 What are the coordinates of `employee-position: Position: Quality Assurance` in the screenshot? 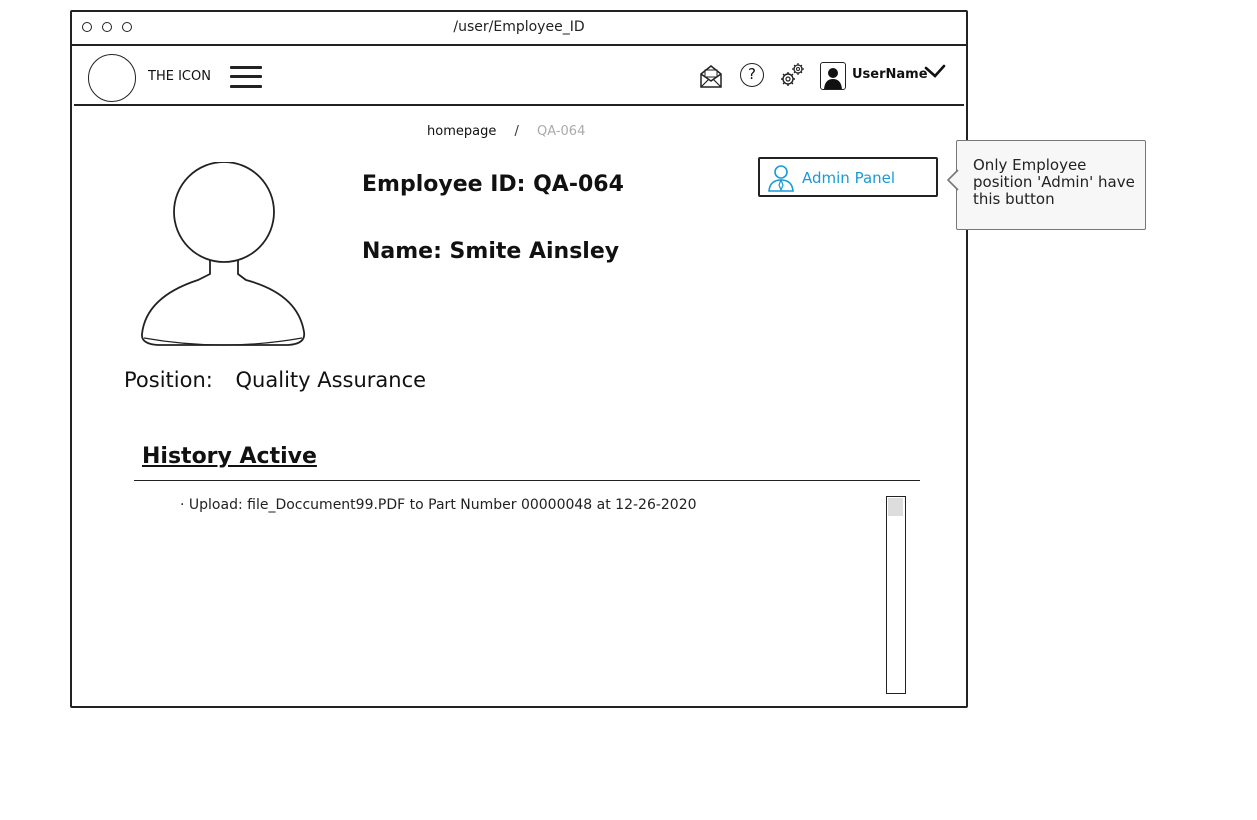 It's located at (275, 380).